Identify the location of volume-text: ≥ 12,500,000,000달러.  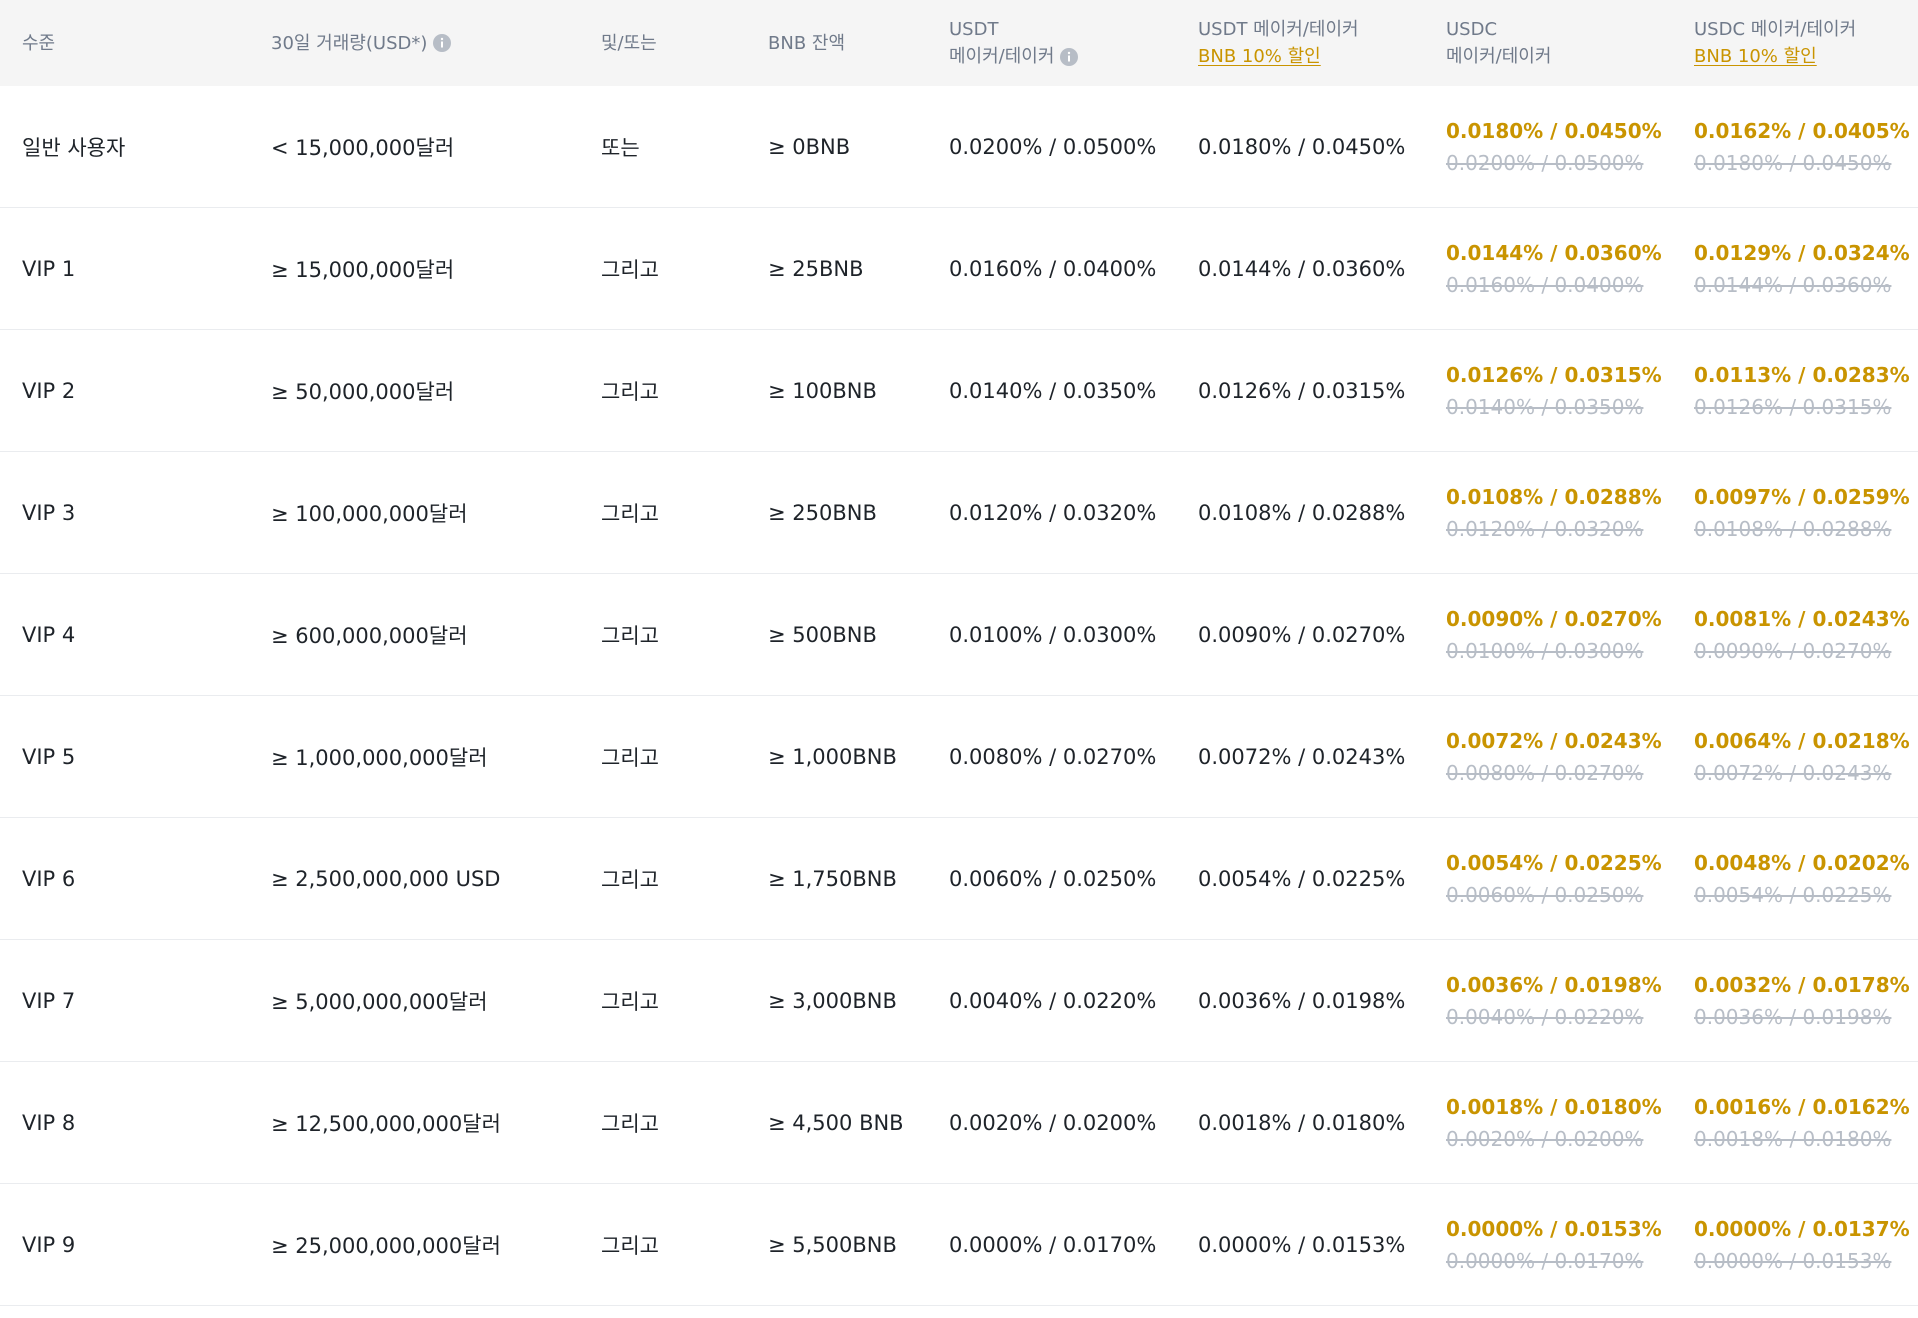
(386, 1124).